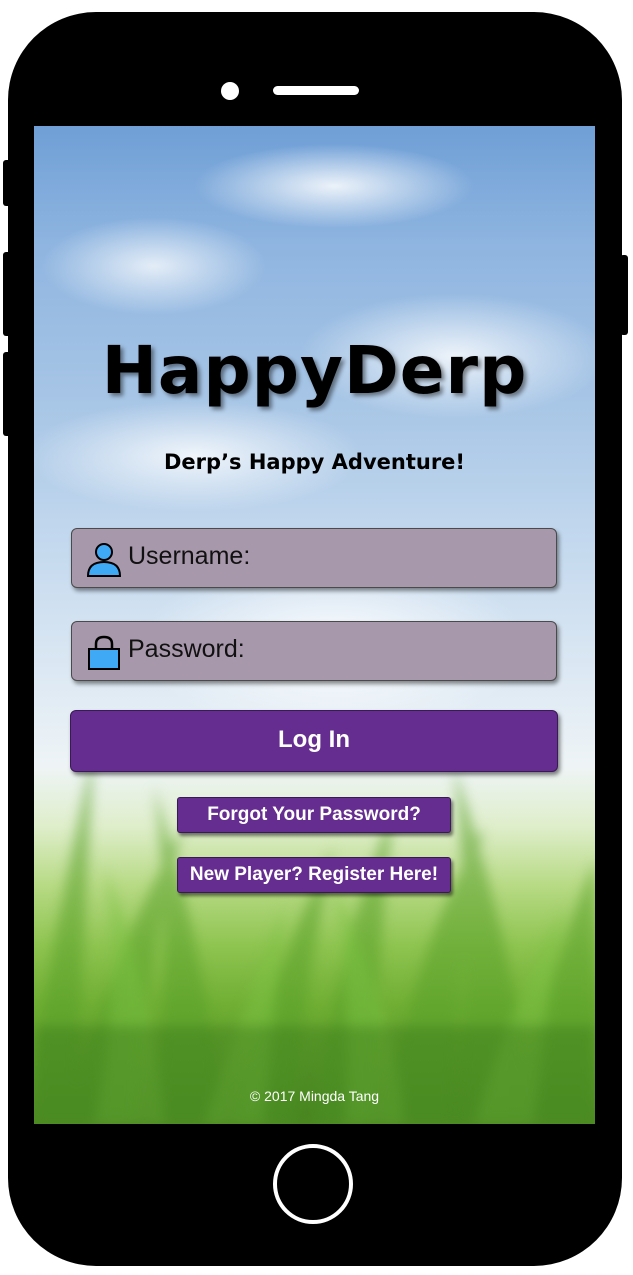 Image resolution: width=633 pixels, height=1275 pixels. I want to click on password-label: Password:, so click(186, 649).